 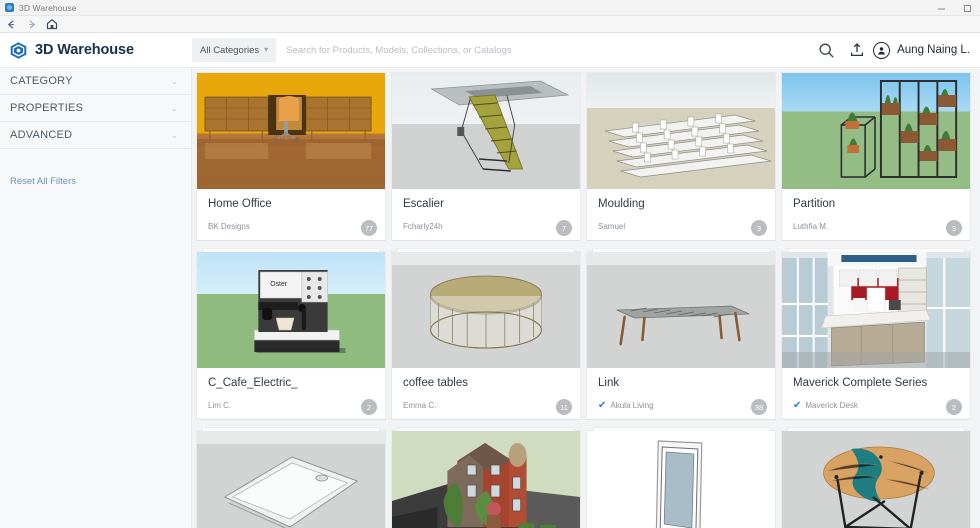 I want to click on header-account-area: Aung Naing L., so click(x=914, y=50).